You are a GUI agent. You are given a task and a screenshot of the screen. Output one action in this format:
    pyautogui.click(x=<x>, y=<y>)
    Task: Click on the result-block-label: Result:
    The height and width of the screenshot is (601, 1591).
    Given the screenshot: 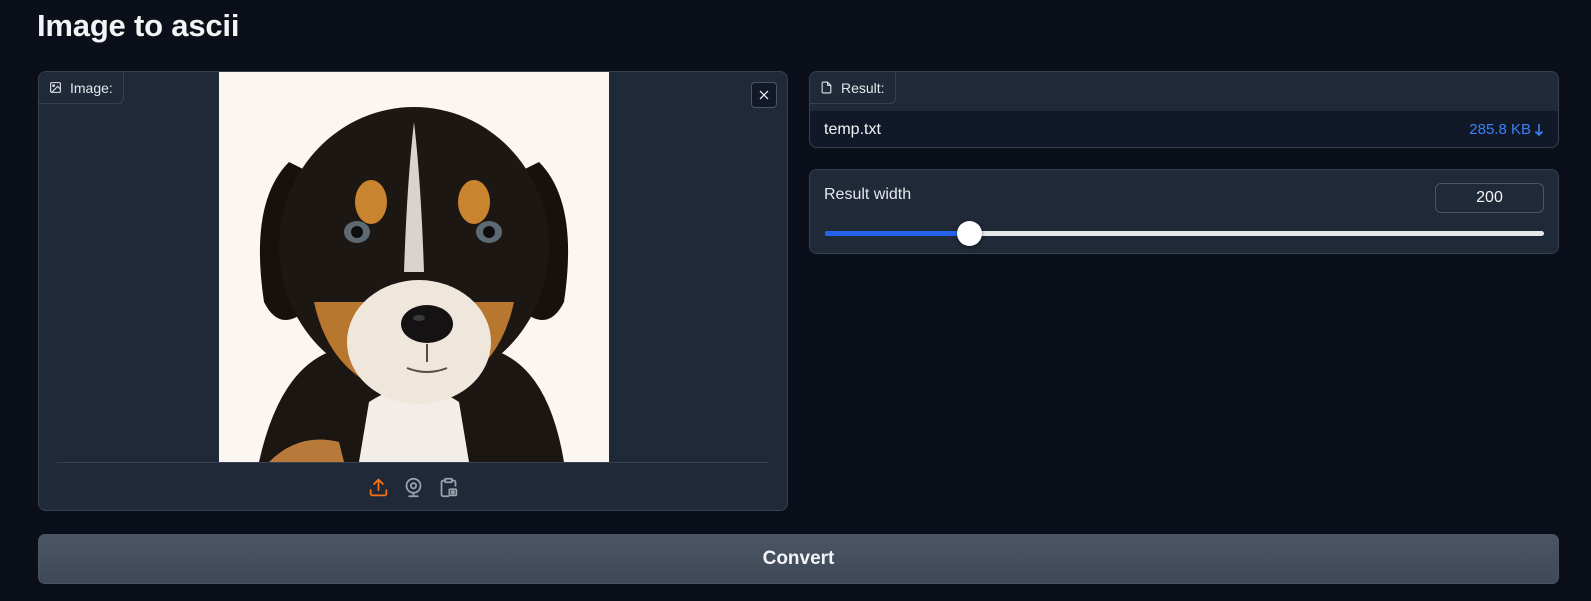 What is the action you would take?
    pyautogui.click(x=853, y=88)
    